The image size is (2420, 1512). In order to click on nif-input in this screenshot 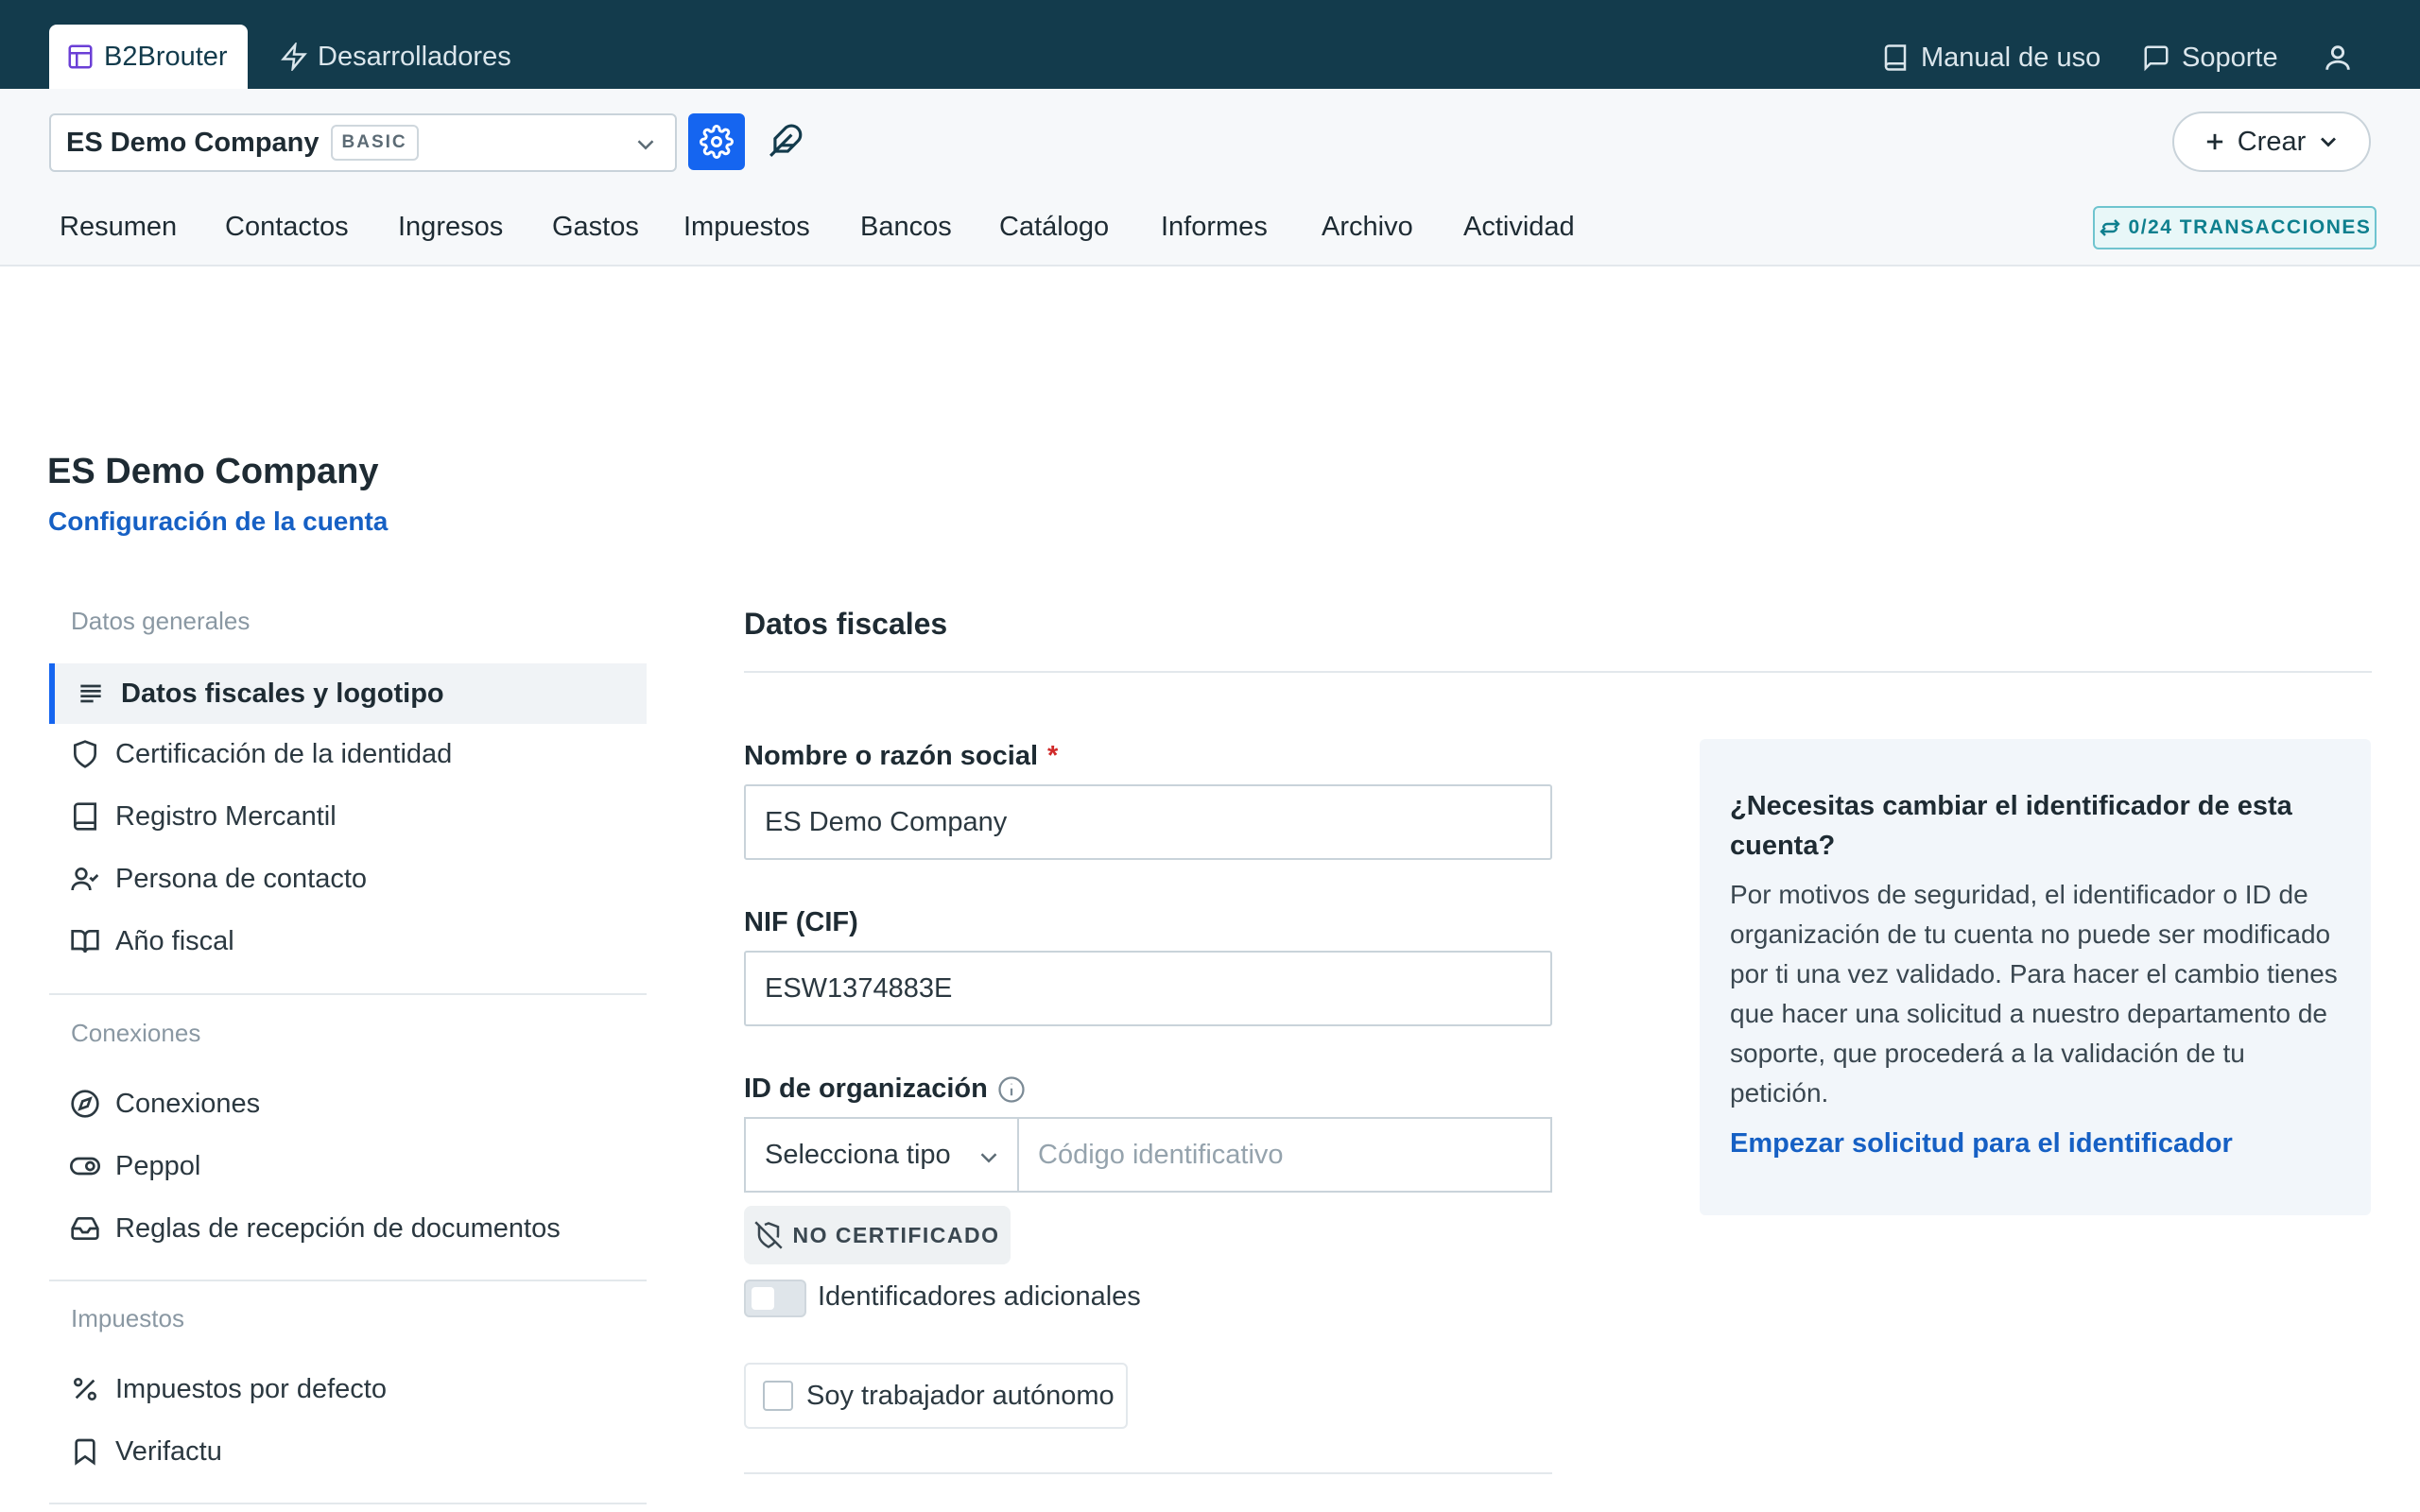, I will do `click(1148, 988)`.